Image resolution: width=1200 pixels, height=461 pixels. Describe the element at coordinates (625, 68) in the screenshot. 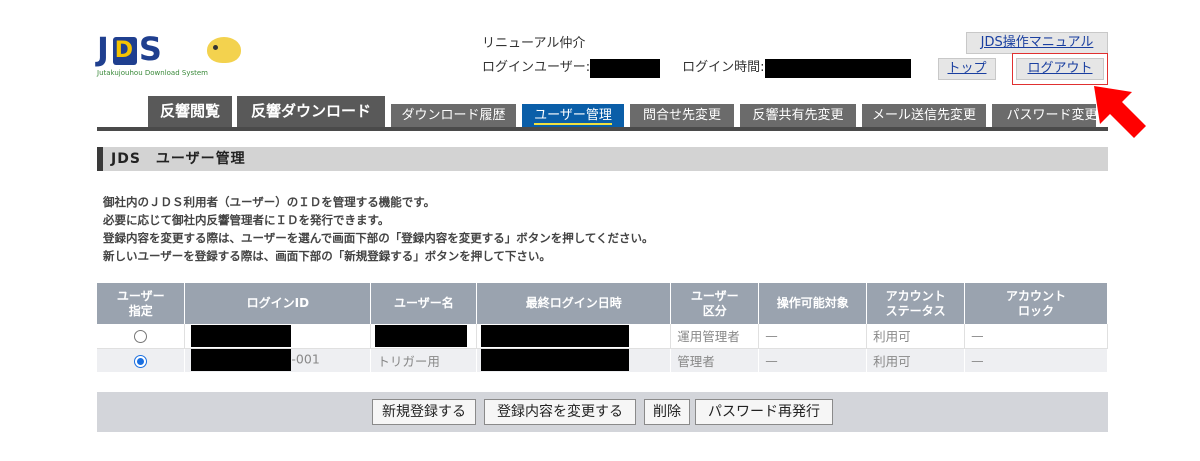

I see `login-user-redacted` at that location.